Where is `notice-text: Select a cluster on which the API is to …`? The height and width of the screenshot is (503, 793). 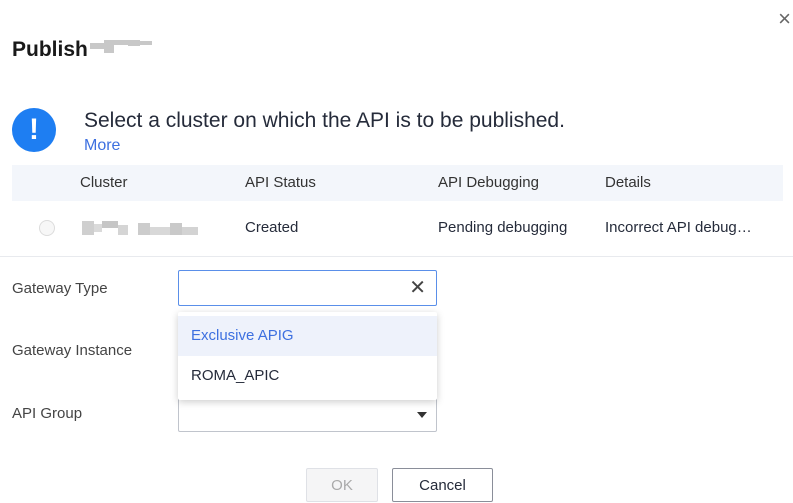 notice-text: Select a cluster on which the API is to … is located at coordinates (324, 120).